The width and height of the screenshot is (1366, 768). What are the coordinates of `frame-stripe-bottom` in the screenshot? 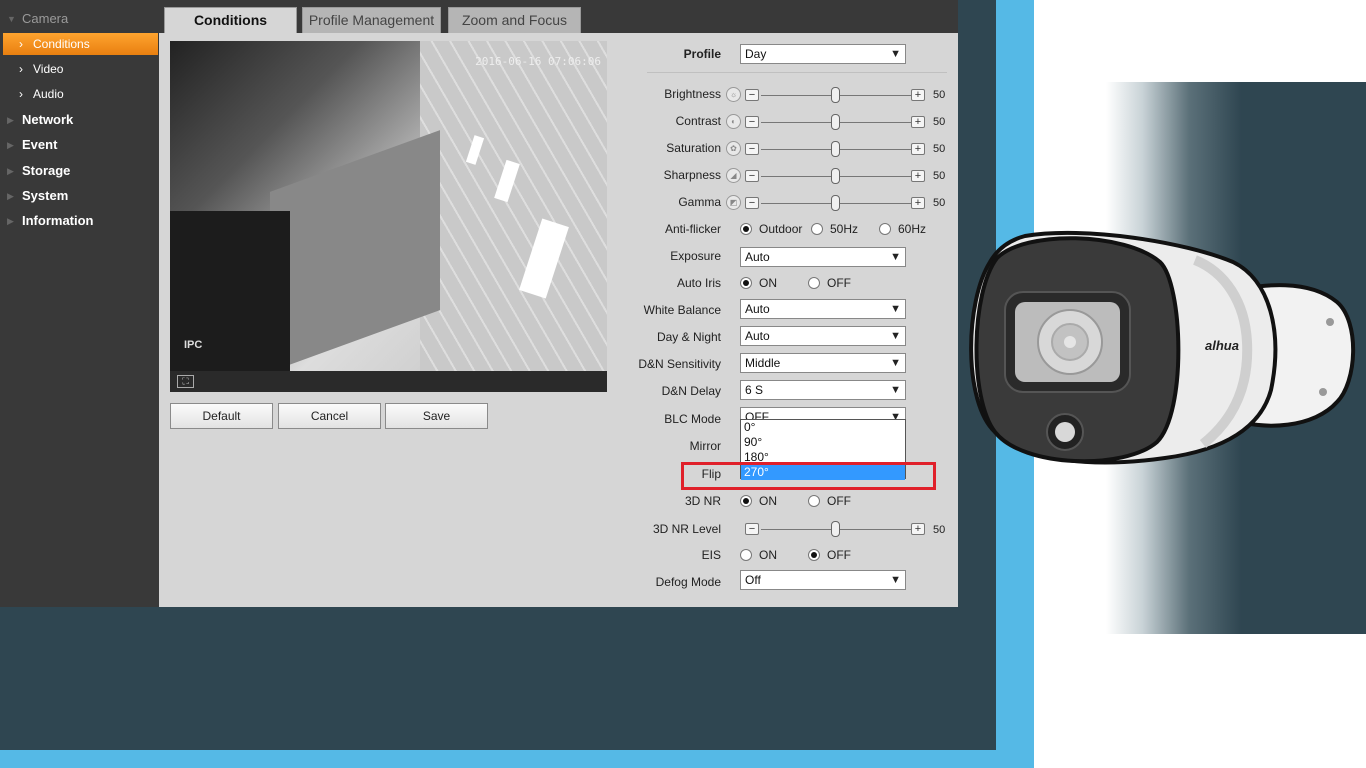 It's located at (517, 759).